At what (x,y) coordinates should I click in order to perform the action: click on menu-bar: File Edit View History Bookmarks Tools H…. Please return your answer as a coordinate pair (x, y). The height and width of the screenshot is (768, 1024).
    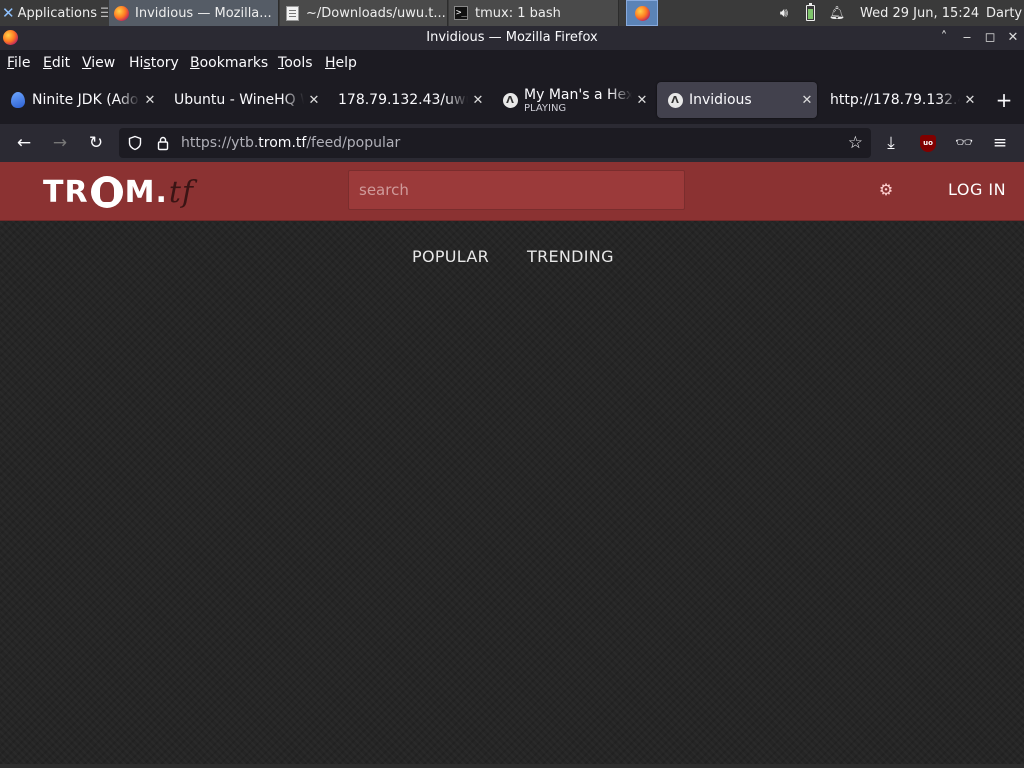
    Looking at the image, I should click on (512, 63).